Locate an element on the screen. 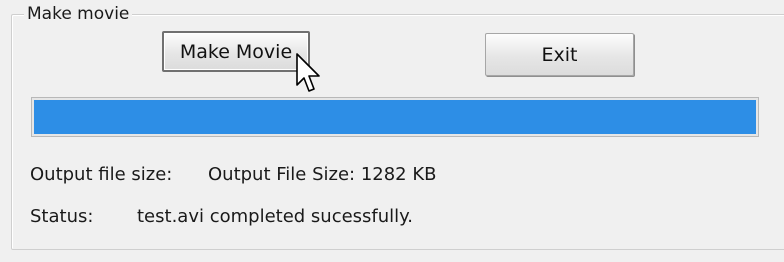  progress-bar-fill is located at coordinates (395, 117).